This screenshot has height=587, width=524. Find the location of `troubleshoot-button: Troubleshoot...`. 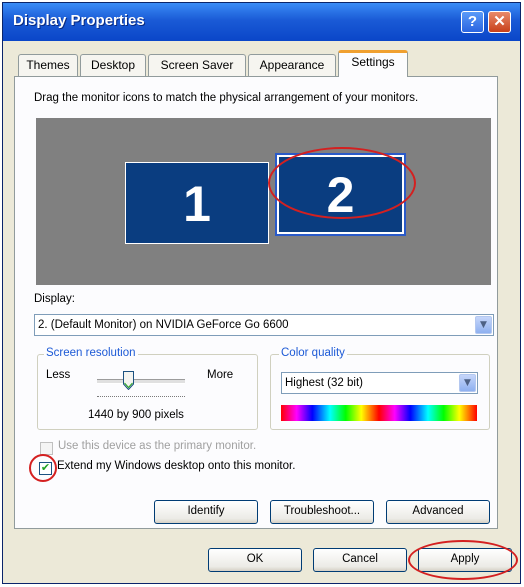

troubleshoot-button: Troubleshoot... is located at coordinates (322, 512).